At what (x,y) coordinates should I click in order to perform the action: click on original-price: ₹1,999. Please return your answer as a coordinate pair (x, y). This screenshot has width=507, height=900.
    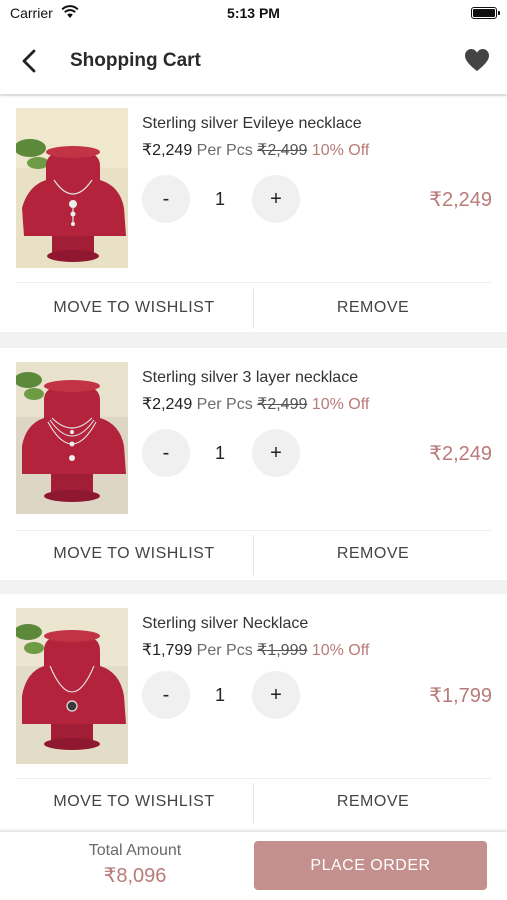
    Looking at the image, I should click on (282, 650).